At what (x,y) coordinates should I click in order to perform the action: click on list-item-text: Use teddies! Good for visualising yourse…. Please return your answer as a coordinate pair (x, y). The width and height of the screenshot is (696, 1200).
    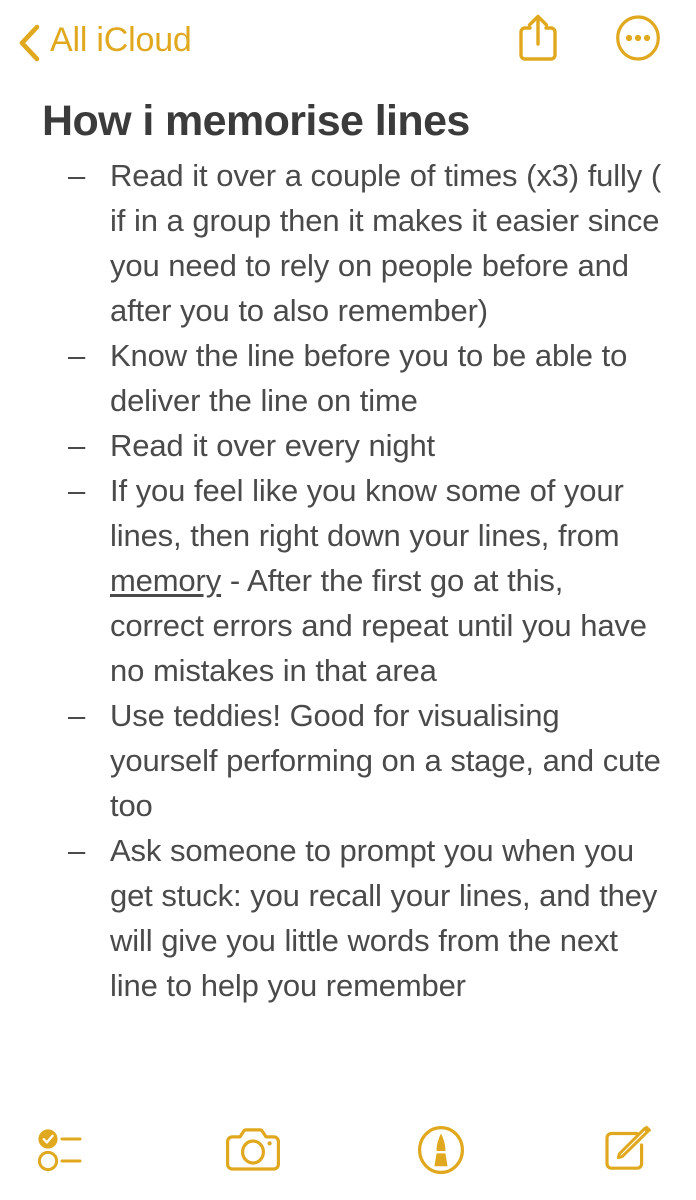
    Looking at the image, I should click on (385, 760).